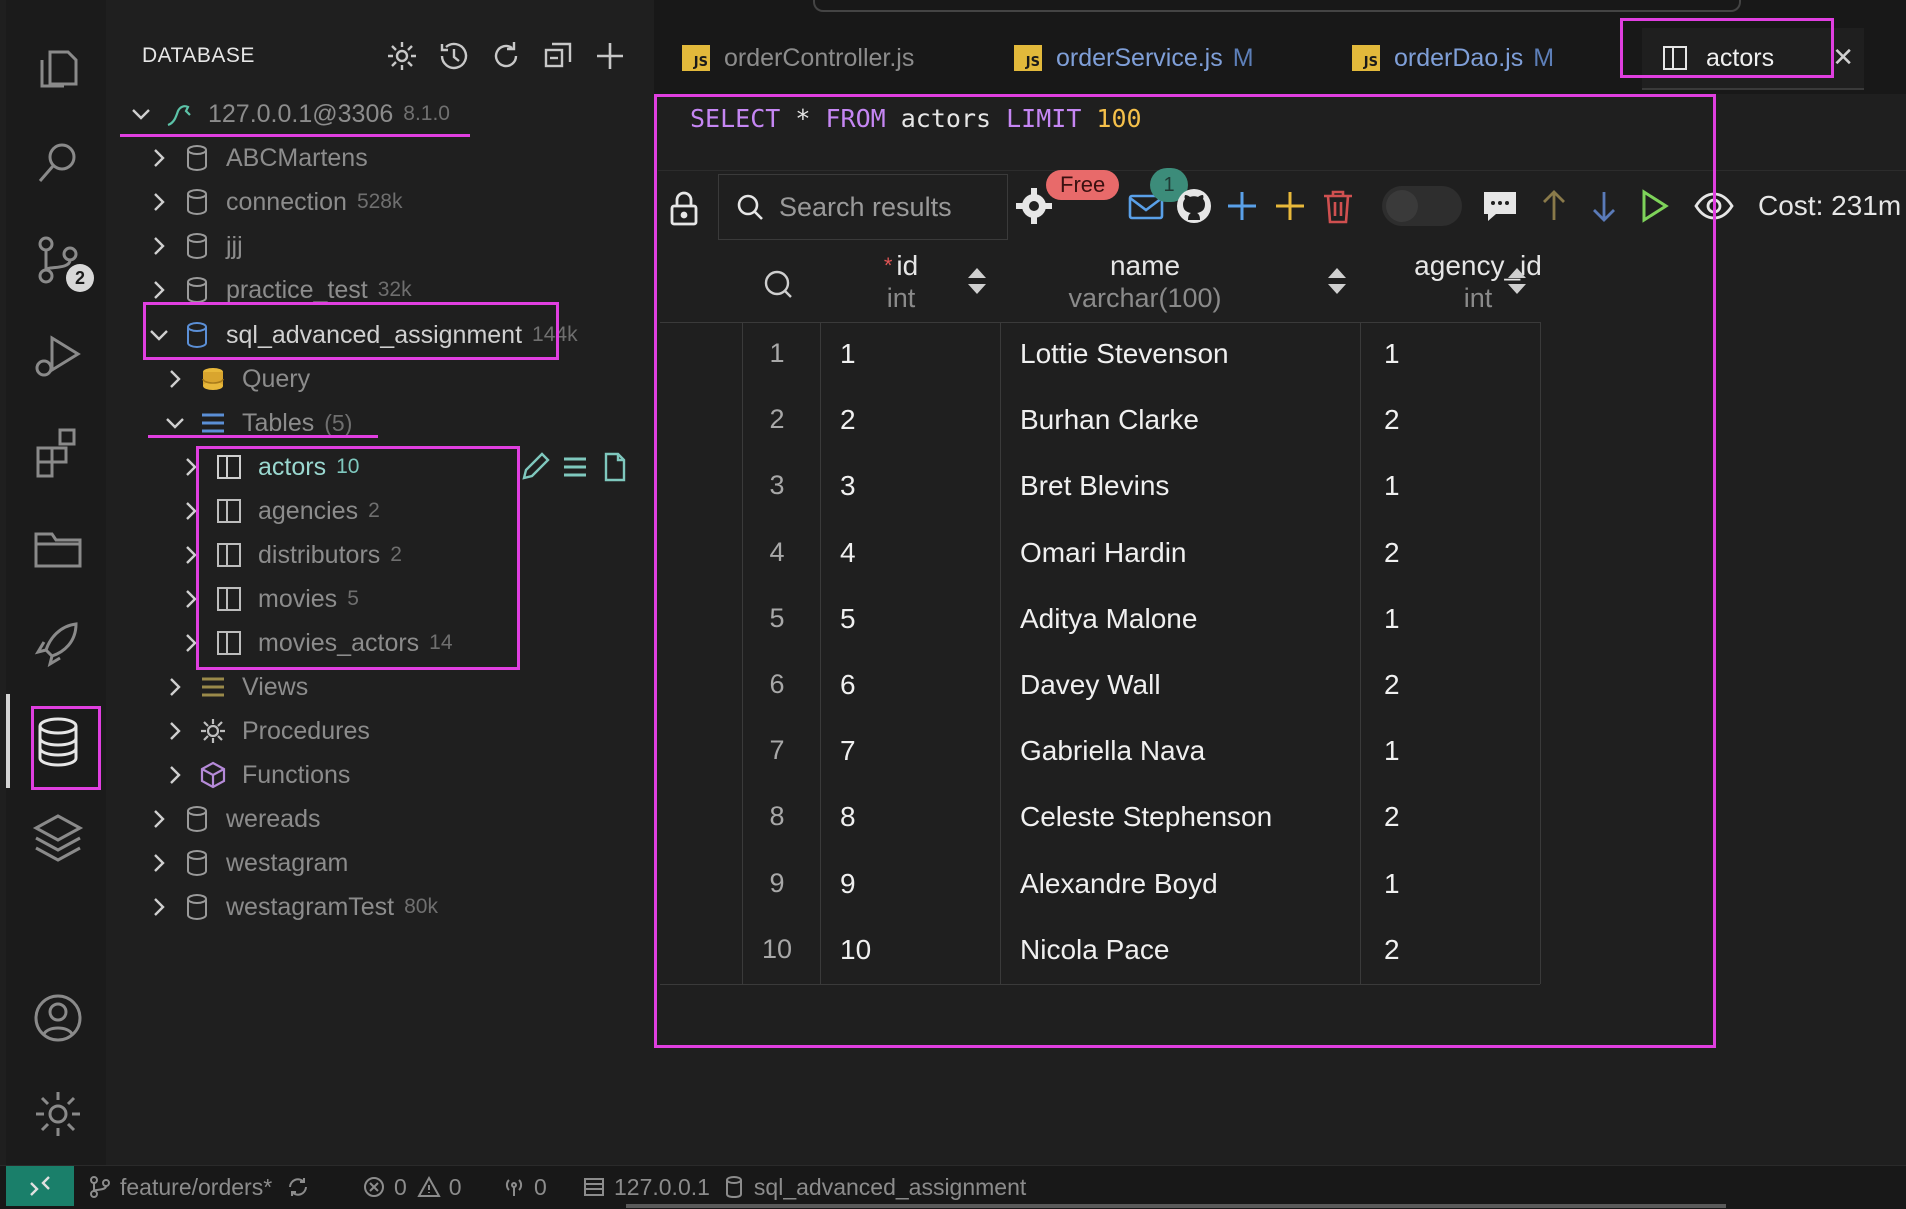 This screenshot has height=1209, width=1906. I want to click on cell-id: 8, so click(848, 817).